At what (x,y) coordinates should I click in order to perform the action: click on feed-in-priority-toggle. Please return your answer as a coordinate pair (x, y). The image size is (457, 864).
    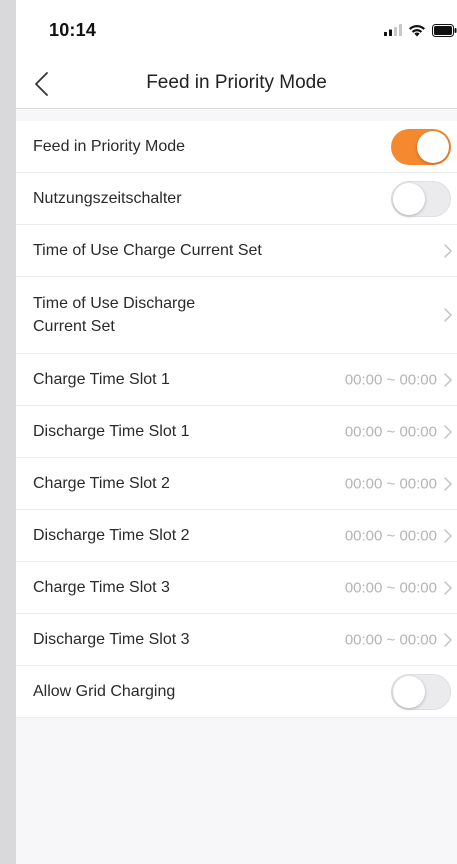
    Looking at the image, I should click on (421, 146).